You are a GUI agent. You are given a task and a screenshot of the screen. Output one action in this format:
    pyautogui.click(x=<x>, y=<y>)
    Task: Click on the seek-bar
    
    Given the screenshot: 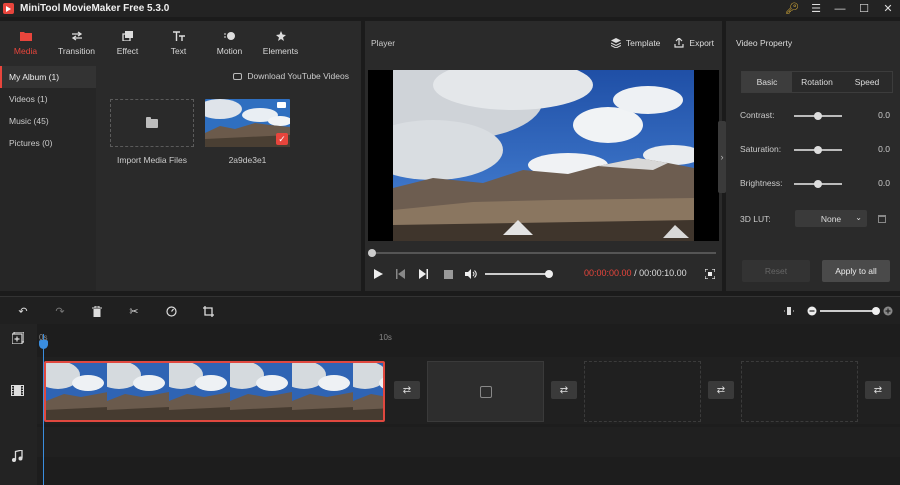 What is the action you would take?
    pyautogui.click(x=542, y=253)
    